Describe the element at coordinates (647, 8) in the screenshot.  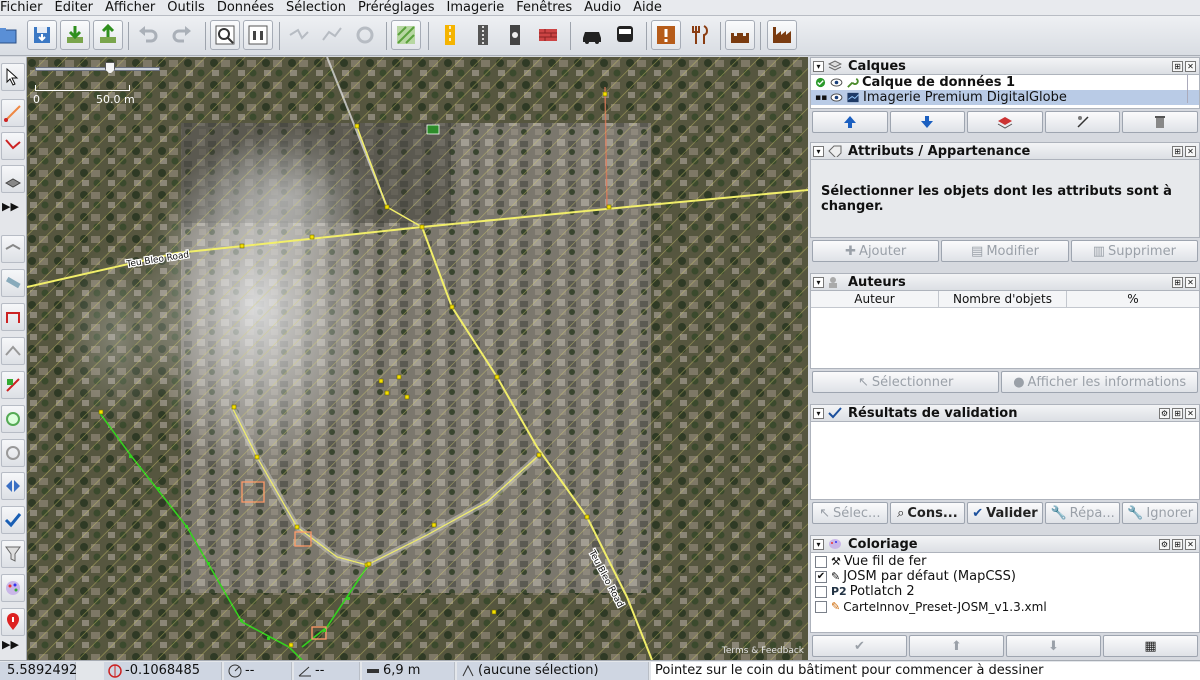
I see `menu-aide: Aide` at that location.